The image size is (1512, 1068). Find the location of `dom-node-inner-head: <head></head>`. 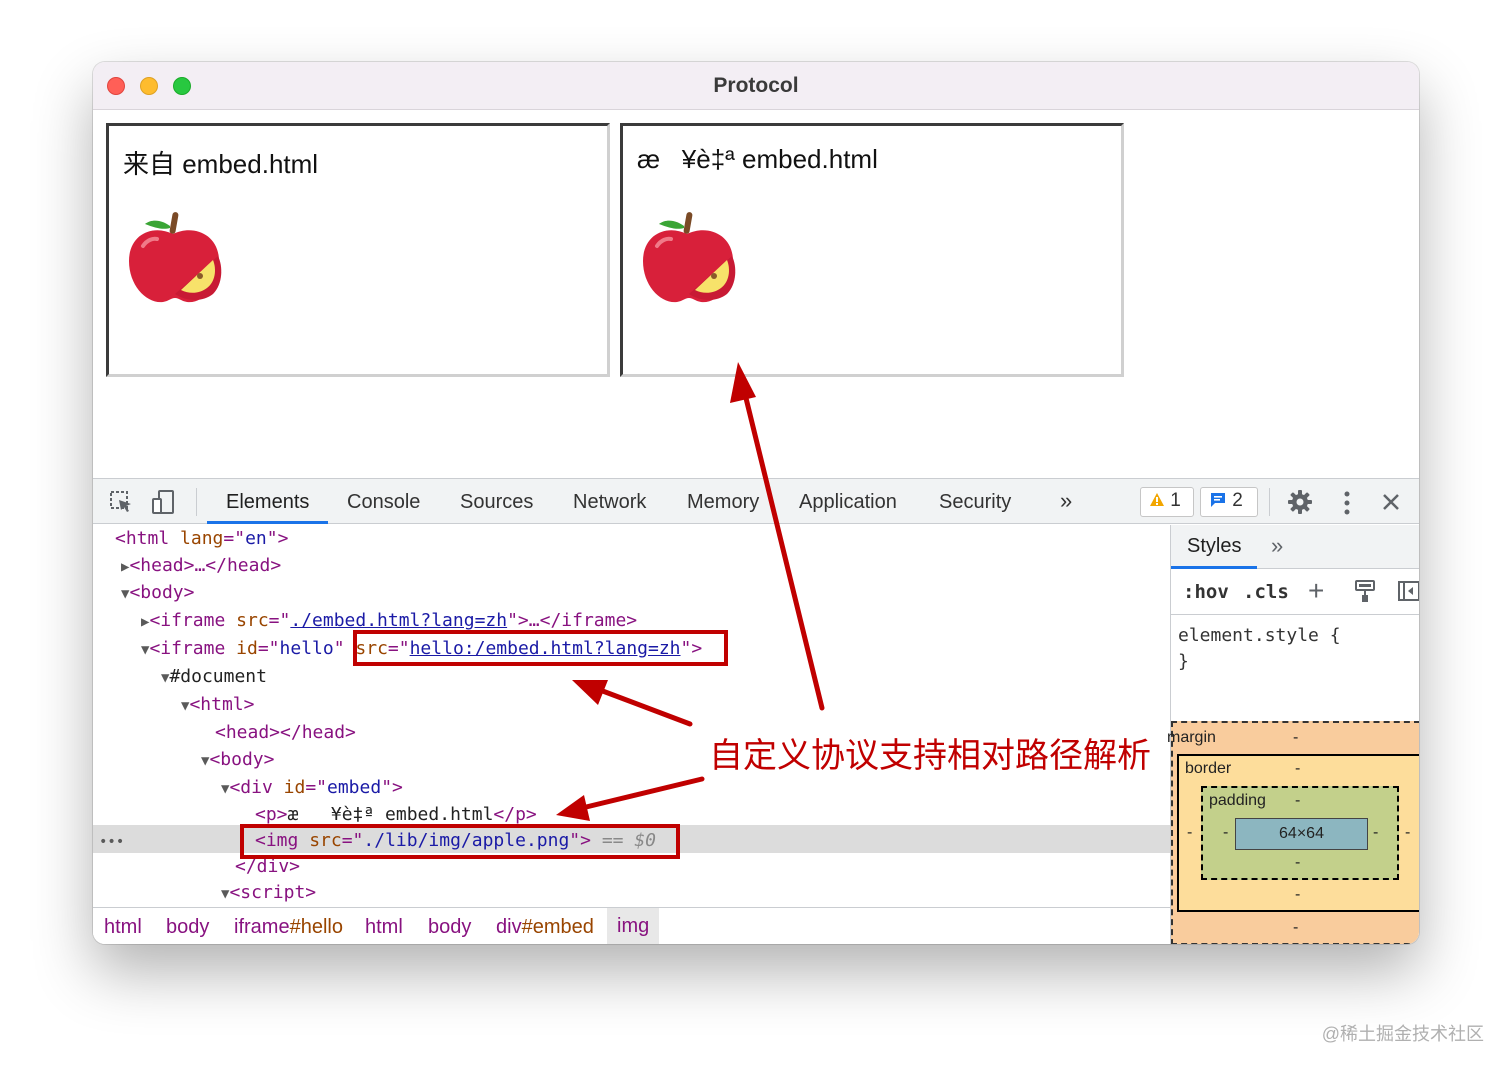

dom-node-inner-head: <head></head> is located at coordinates (285, 732).